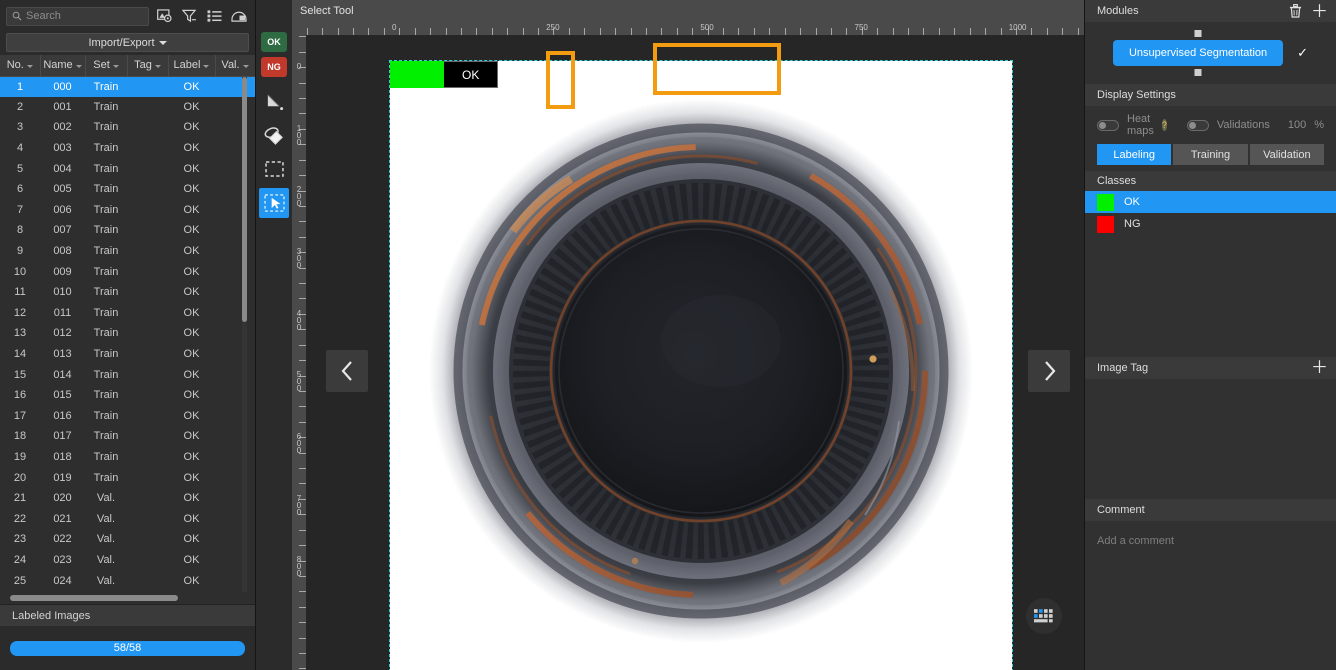  I want to click on brush-eraser-tool-button, so click(274, 135).